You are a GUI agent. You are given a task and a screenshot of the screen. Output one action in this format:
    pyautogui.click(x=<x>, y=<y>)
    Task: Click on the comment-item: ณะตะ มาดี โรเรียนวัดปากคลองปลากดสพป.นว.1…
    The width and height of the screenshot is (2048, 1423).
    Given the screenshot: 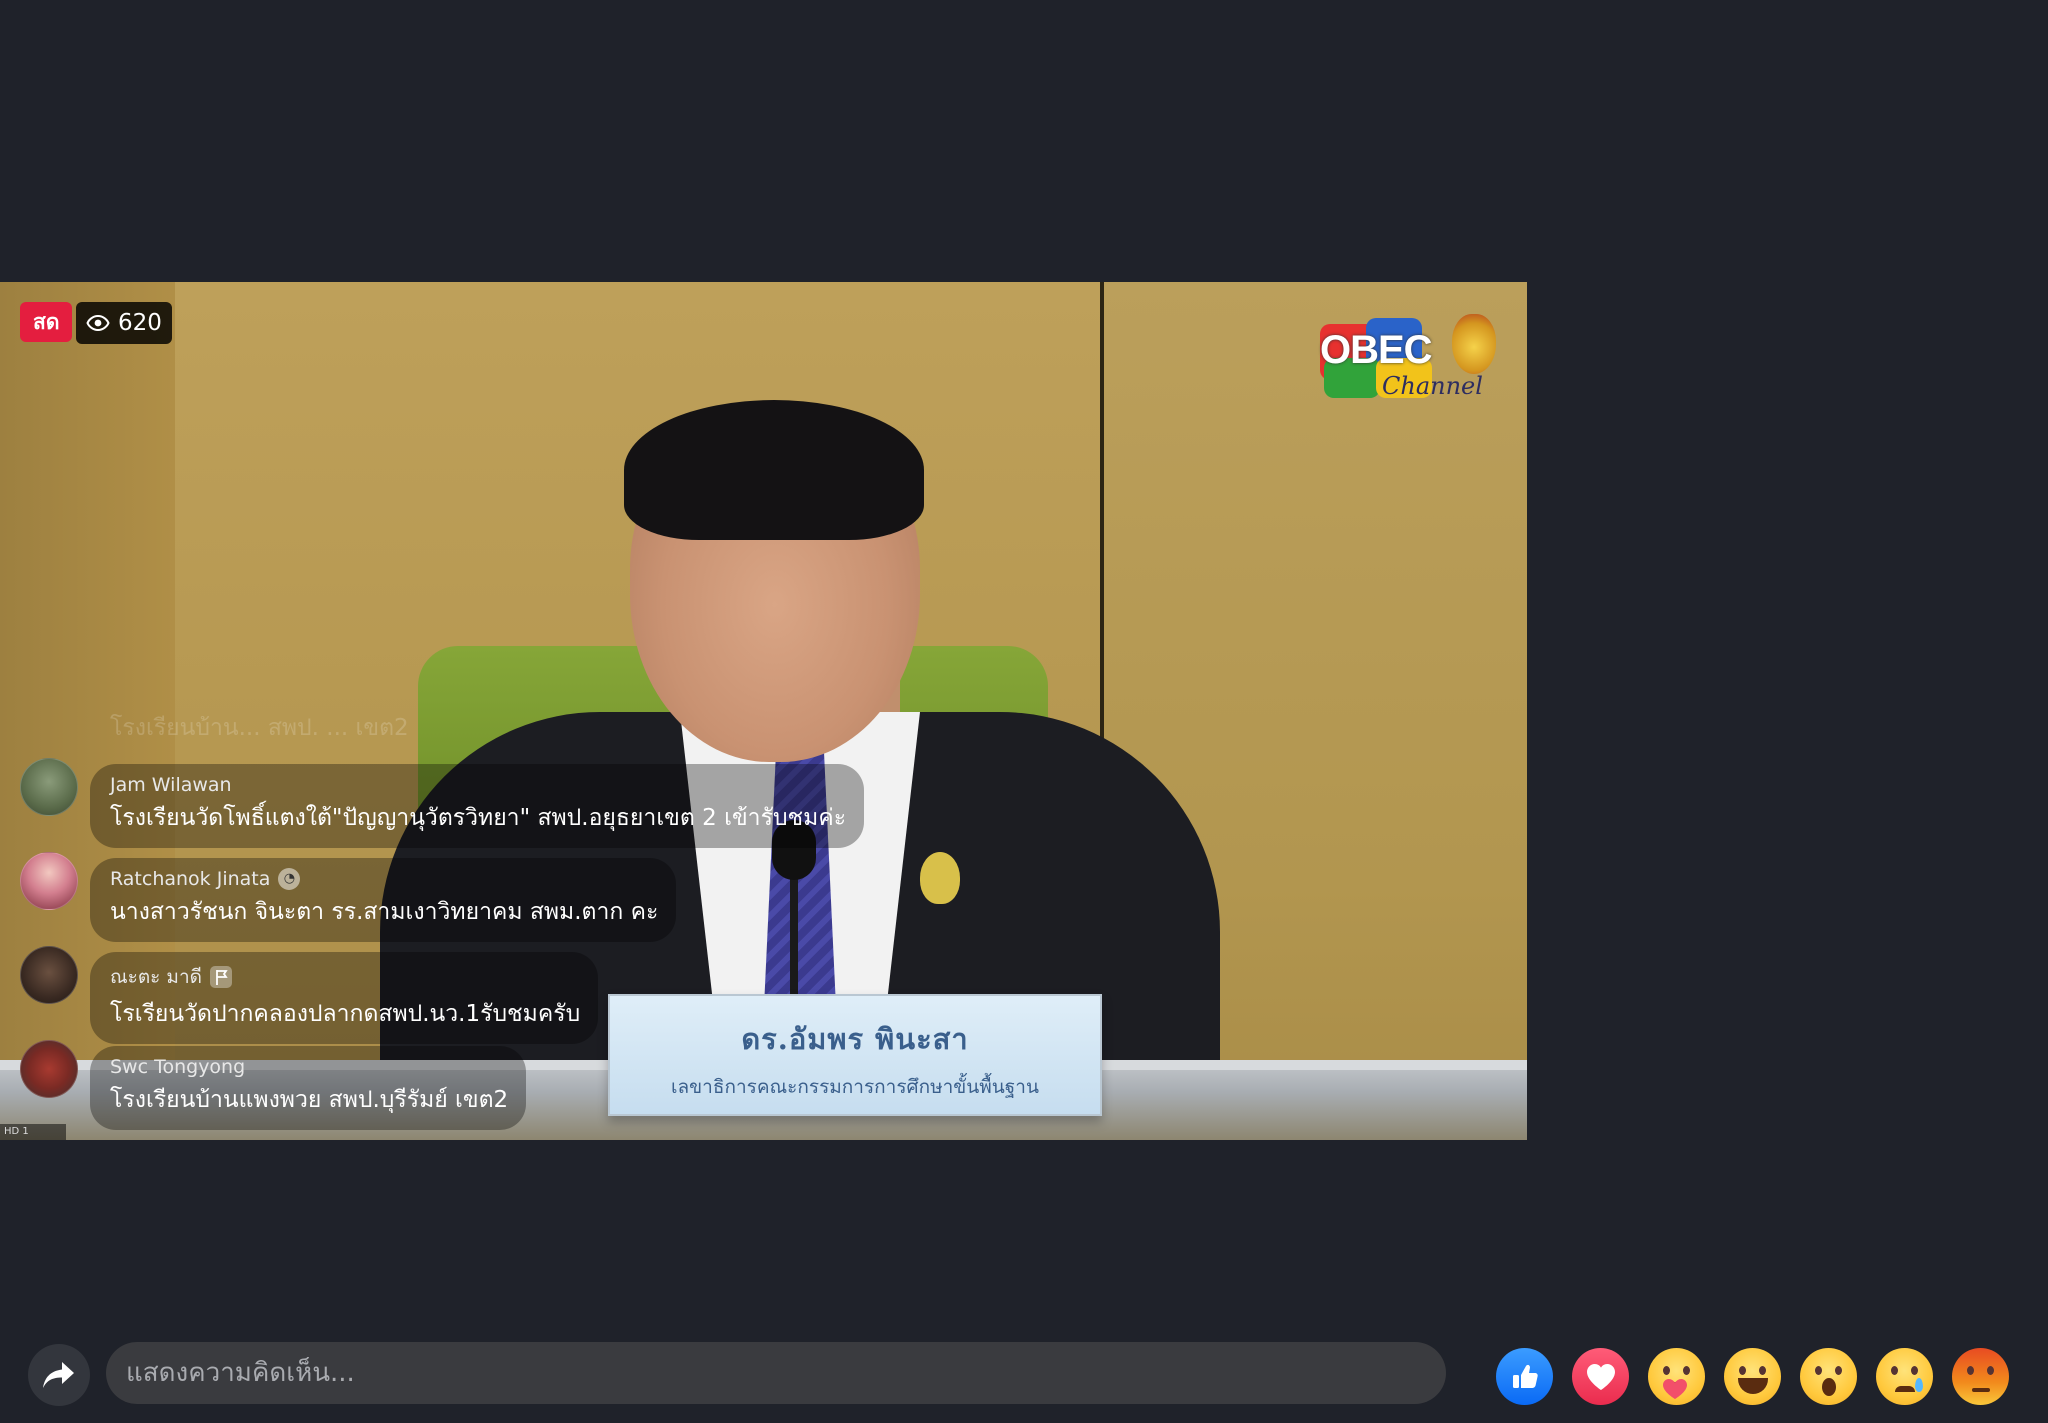 What is the action you would take?
    pyautogui.click(x=309, y=995)
    